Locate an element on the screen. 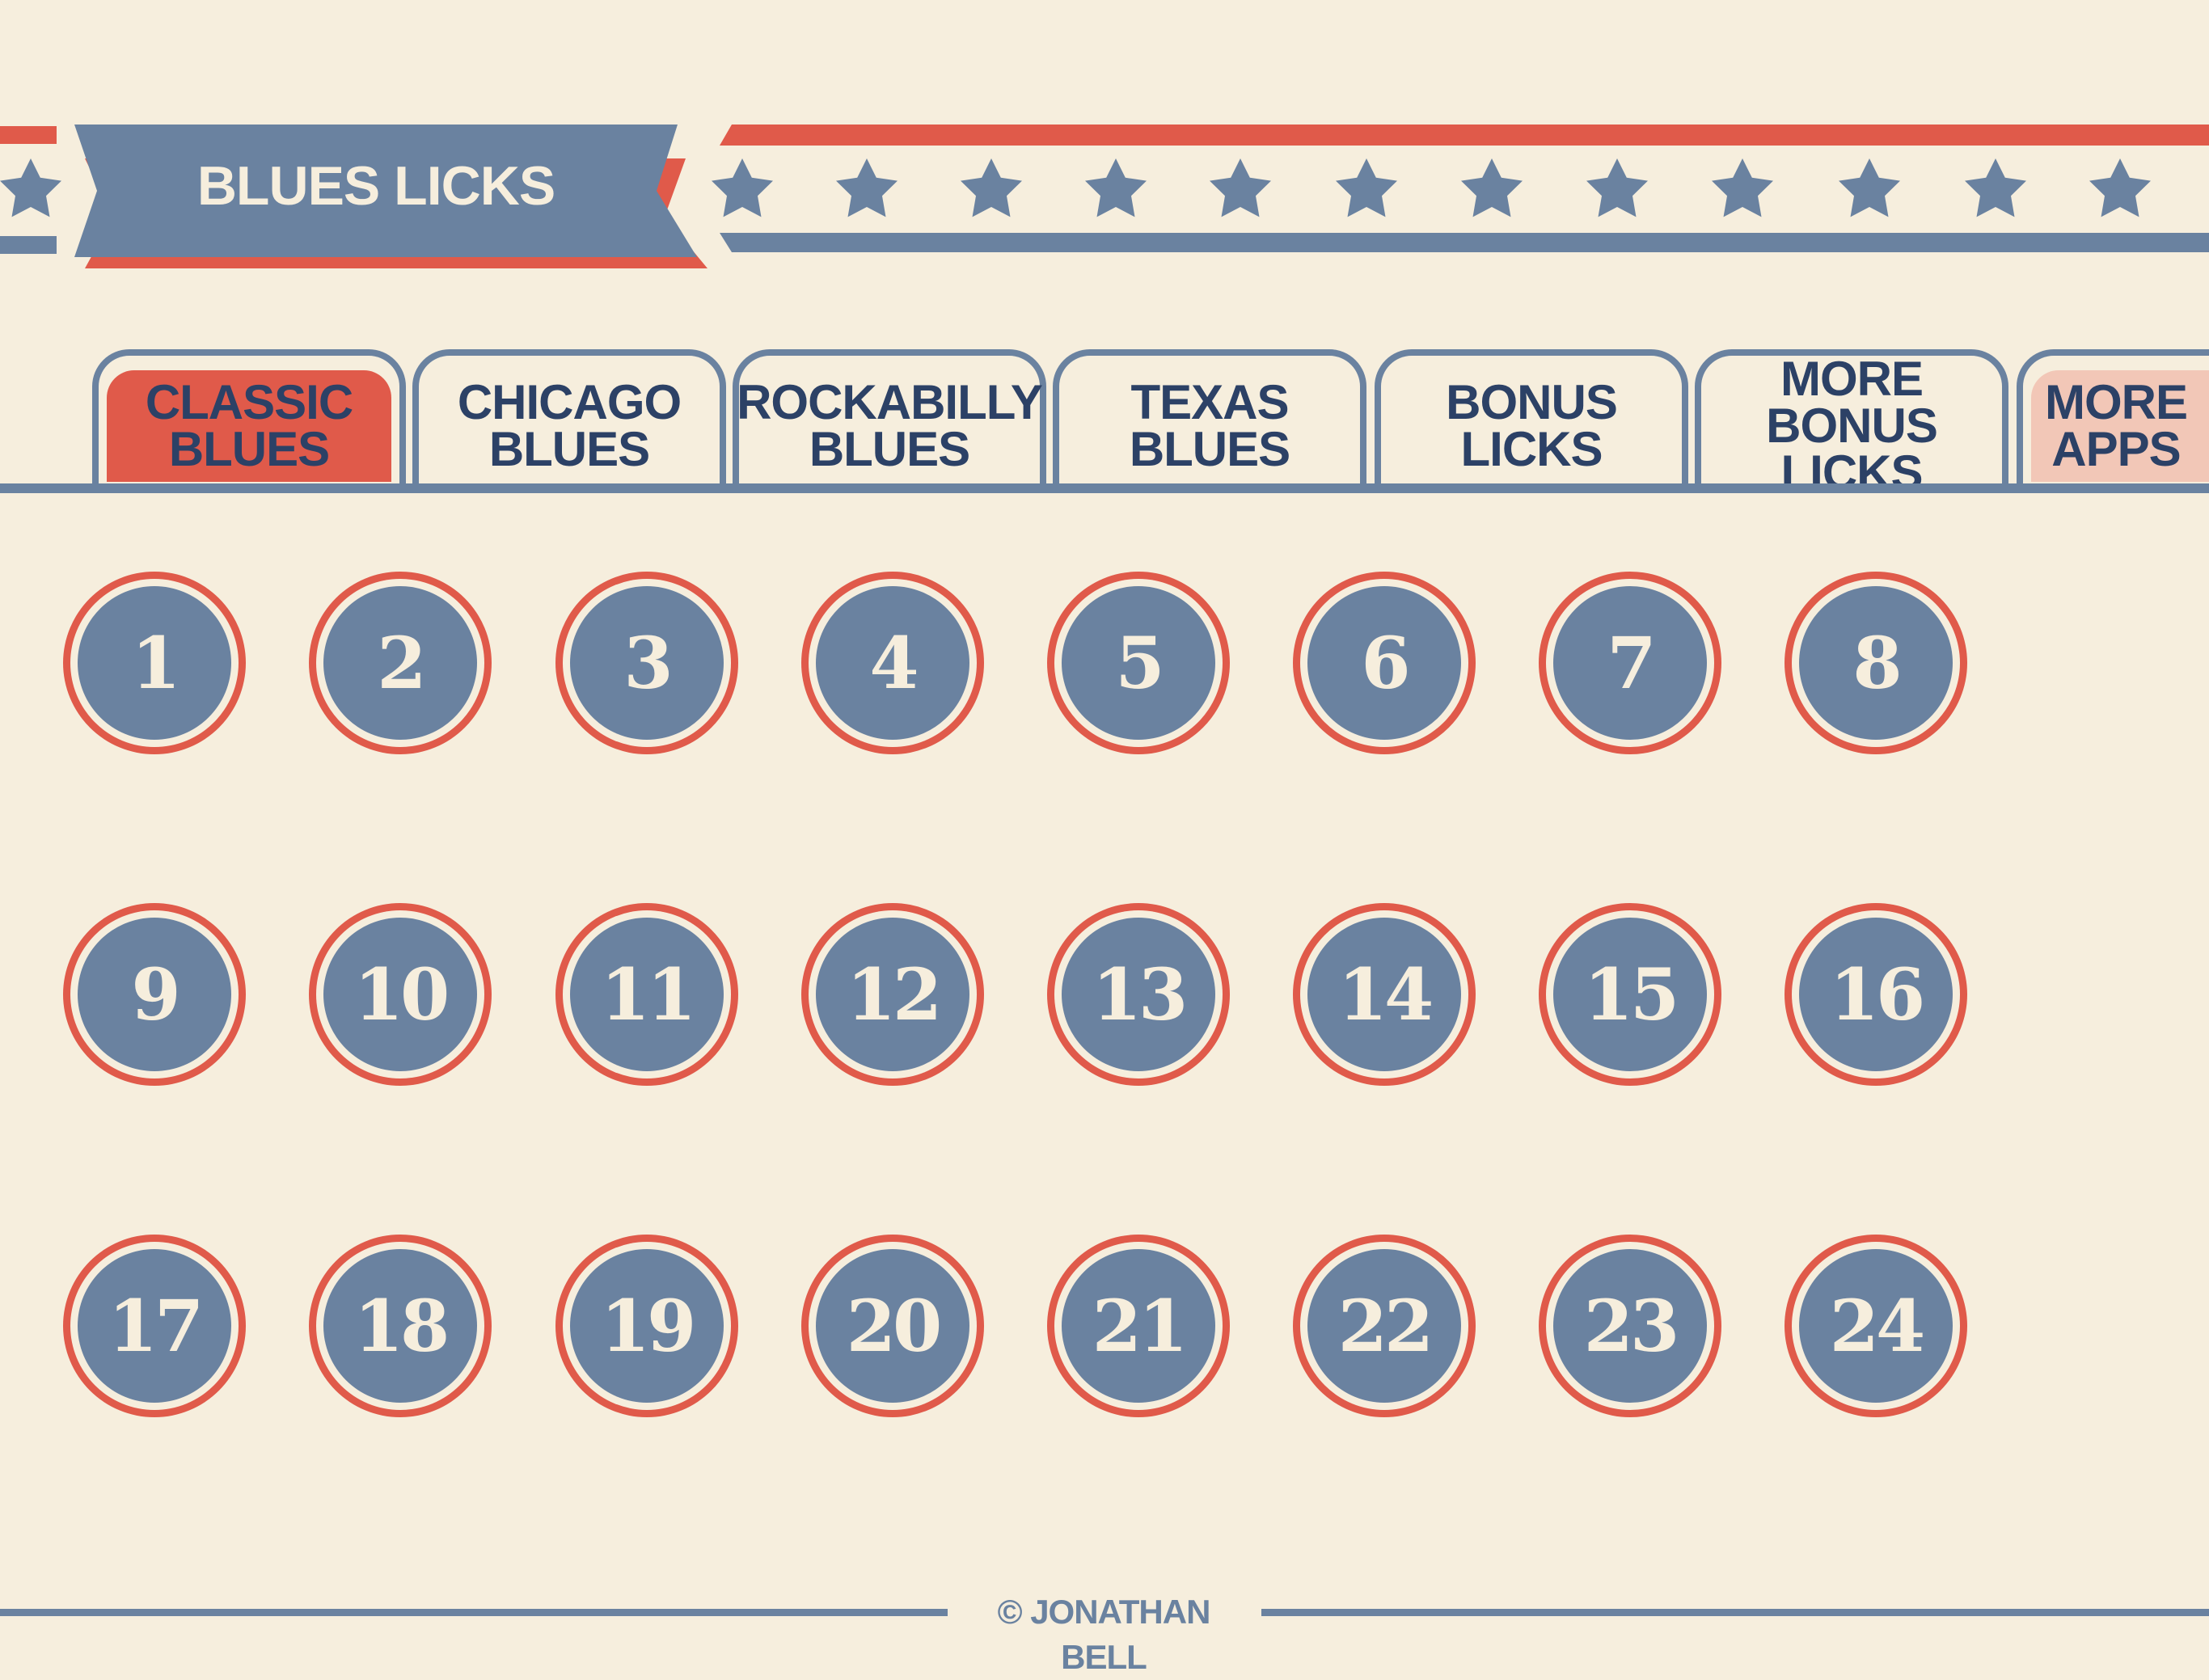 Image resolution: width=2209 pixels, height=1680 pixels. lick-button: 12 is located at coordinates (892, 995).